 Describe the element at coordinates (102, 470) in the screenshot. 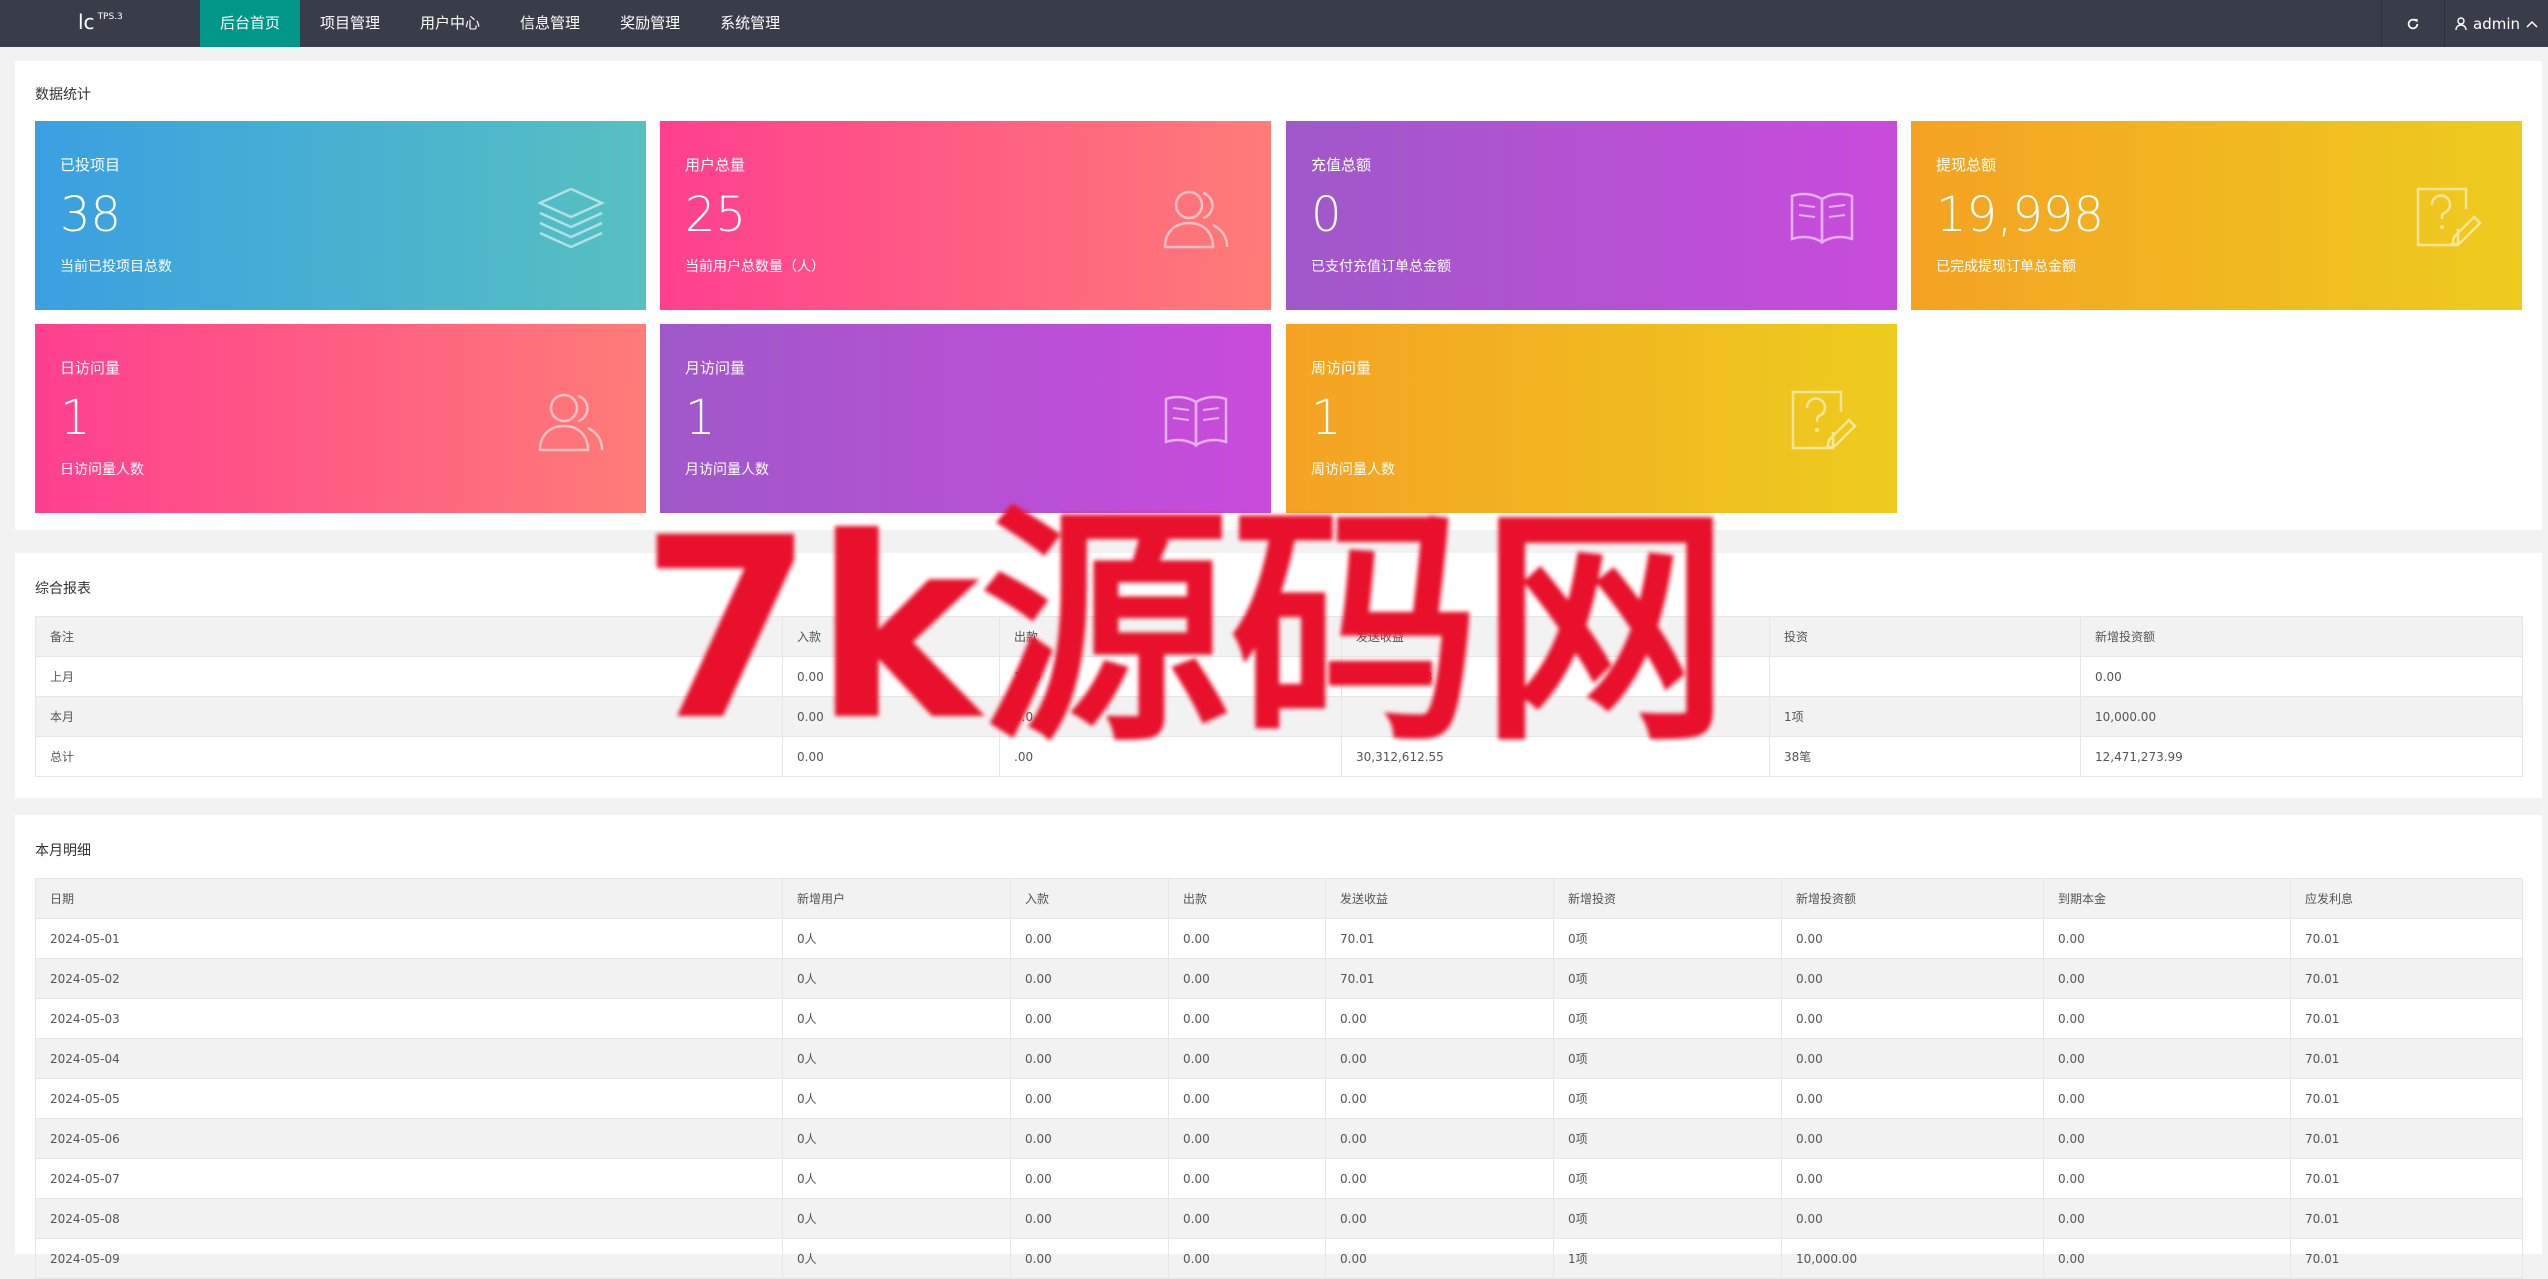

I see `card-desc: 日访问量人数` at that location.